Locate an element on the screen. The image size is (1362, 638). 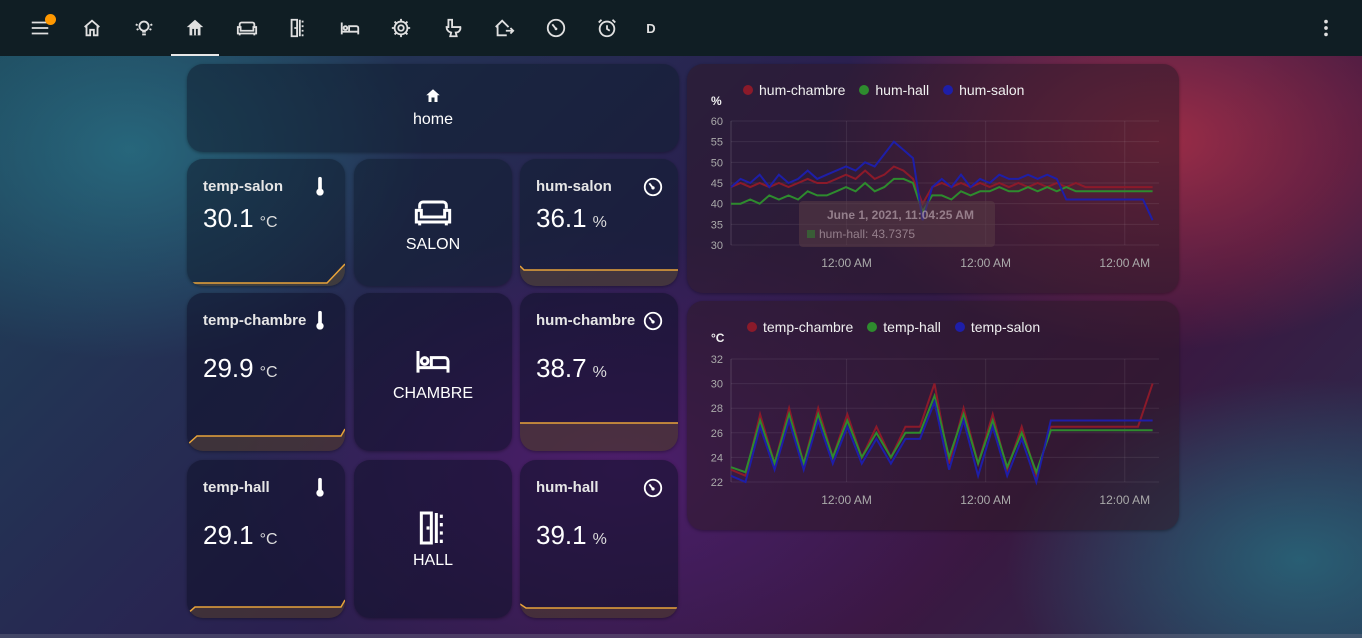
sensor-value-row: 38.7% is located at coordinates (571, 368).